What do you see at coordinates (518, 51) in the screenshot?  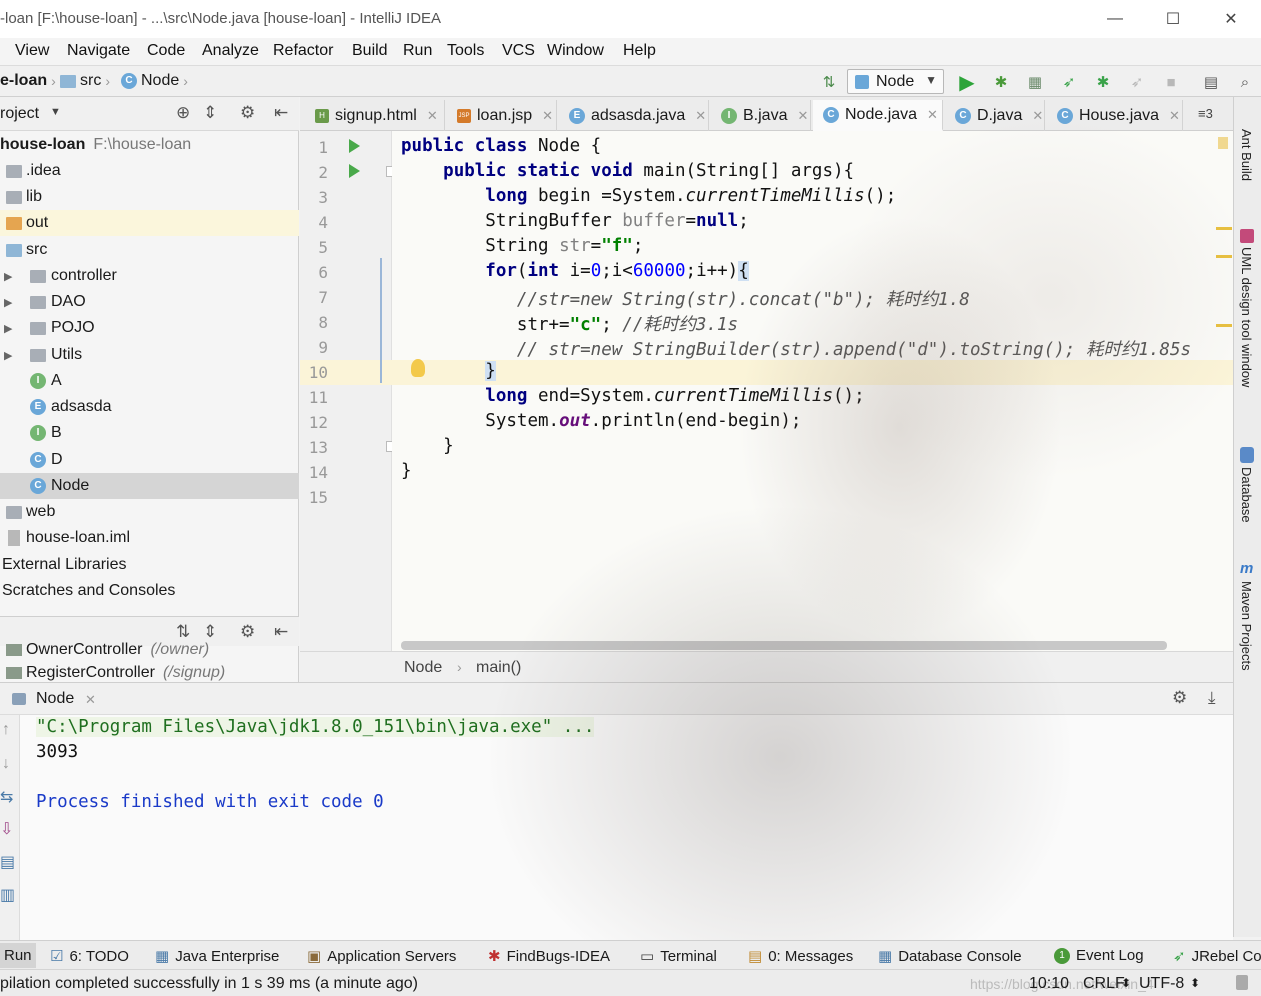 I see `menu-vcs: VCS` at bounding box center [518, 51].